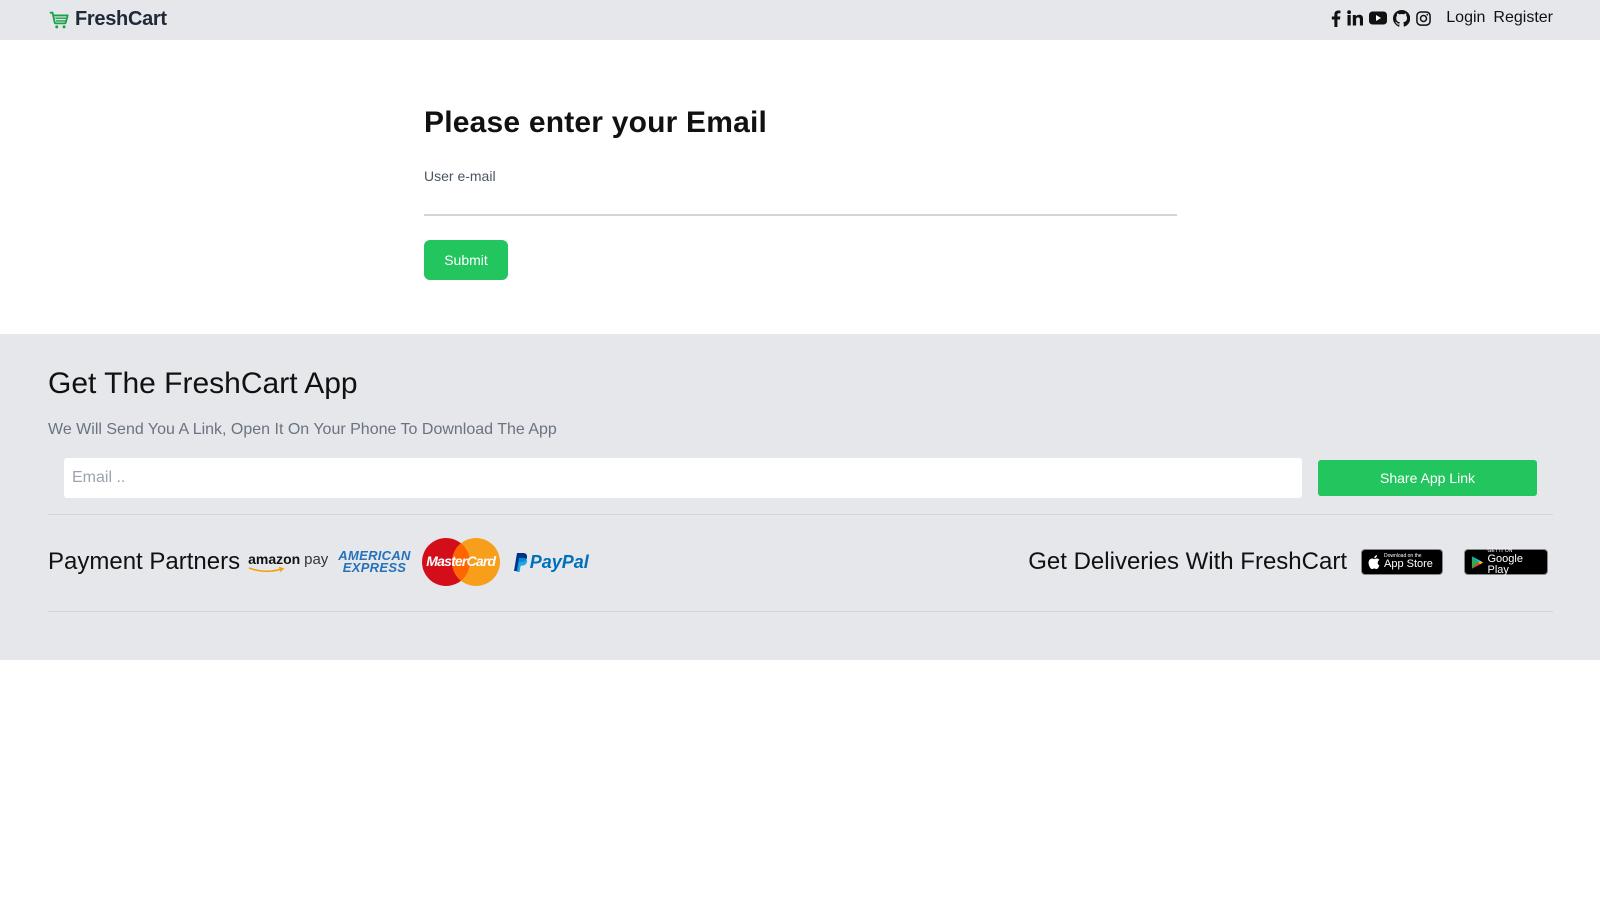  What do you see at coordinates (1355, 18) in the screenshot?
I see `linkedin-icon` at bounding box center [1355, 18].